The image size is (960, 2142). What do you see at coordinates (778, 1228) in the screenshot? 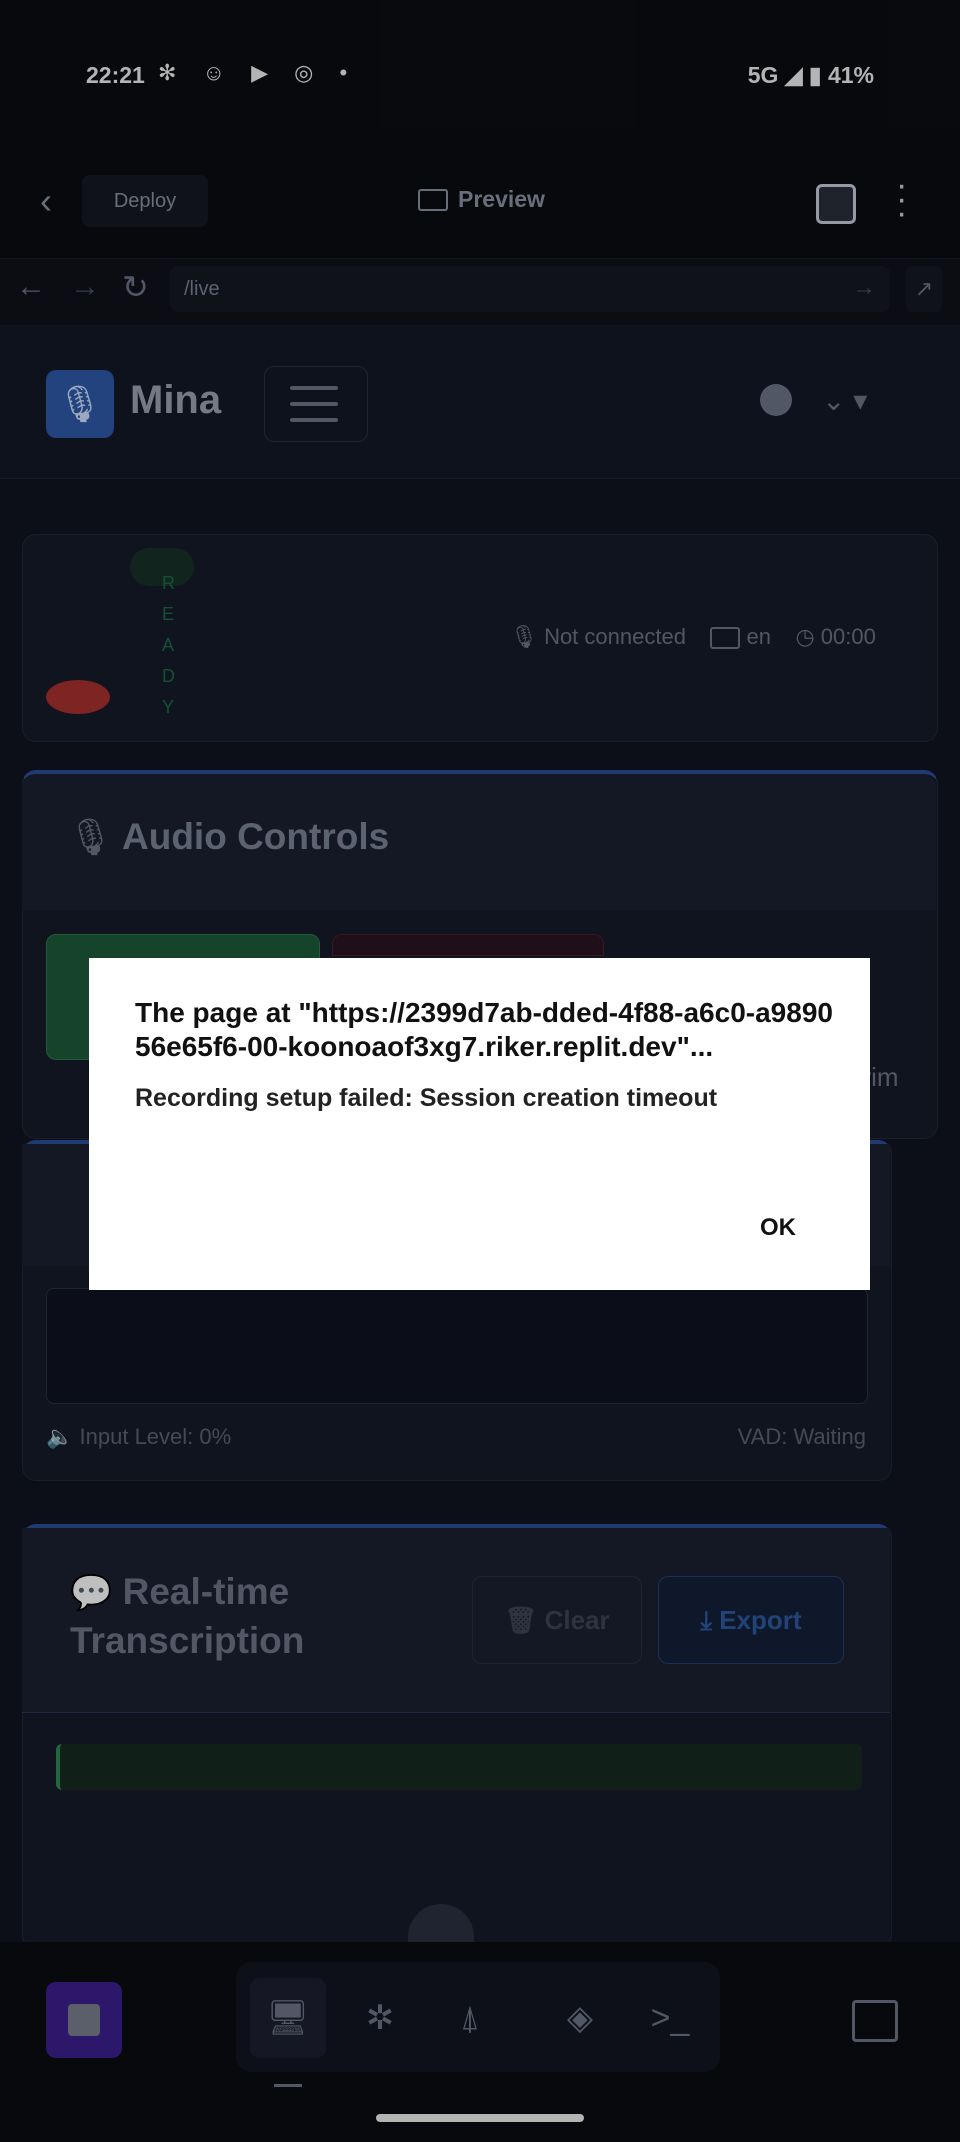
I see `ok-button: OK` at bounding box center [778, 1228].